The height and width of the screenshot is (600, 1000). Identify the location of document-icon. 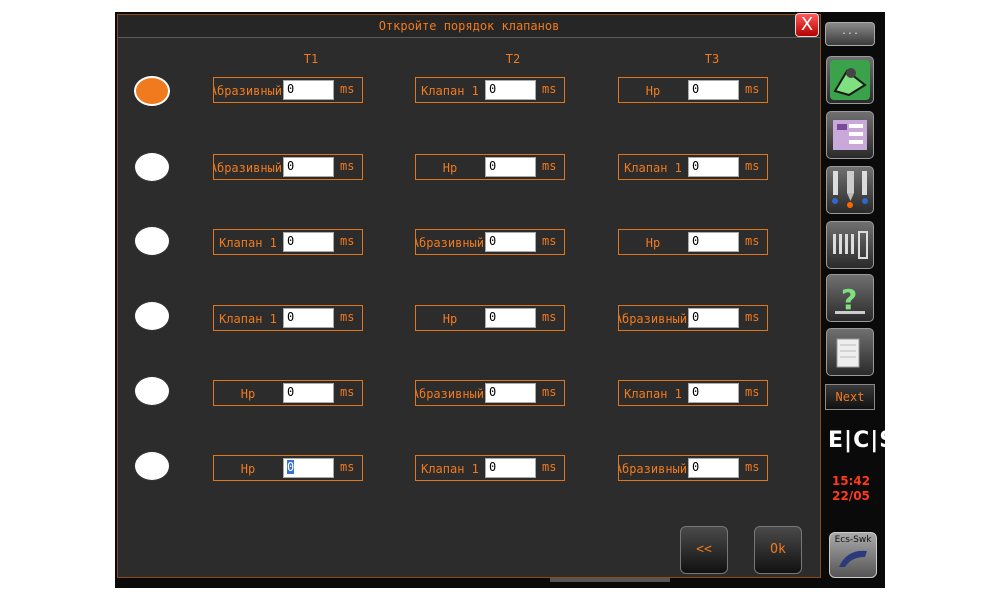
(850, 352).